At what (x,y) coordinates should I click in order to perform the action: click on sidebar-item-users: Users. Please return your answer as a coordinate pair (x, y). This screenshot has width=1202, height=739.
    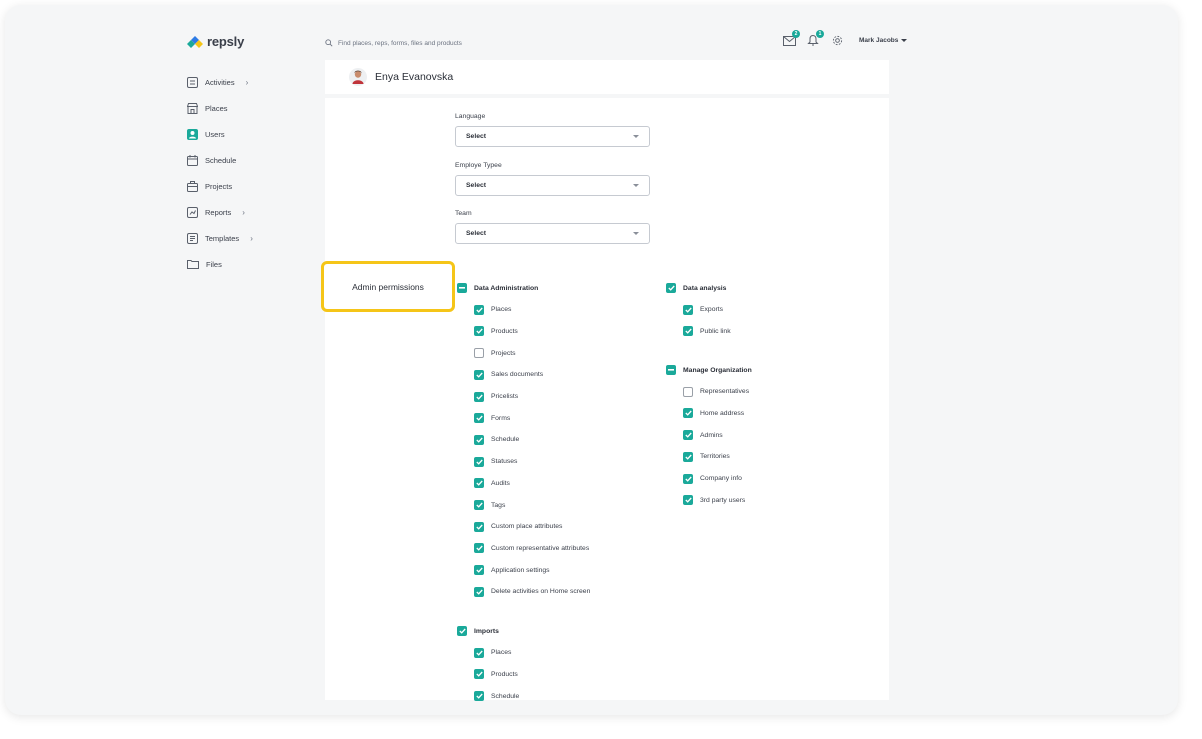
    Looking at the image, I should click on (247, 134).